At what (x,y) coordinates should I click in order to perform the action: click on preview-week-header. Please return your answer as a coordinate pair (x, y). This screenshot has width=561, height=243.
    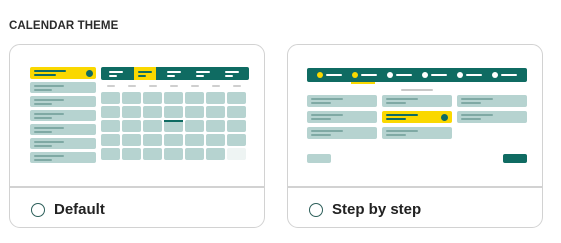
    Looking at the image, I should click on (175, 73).